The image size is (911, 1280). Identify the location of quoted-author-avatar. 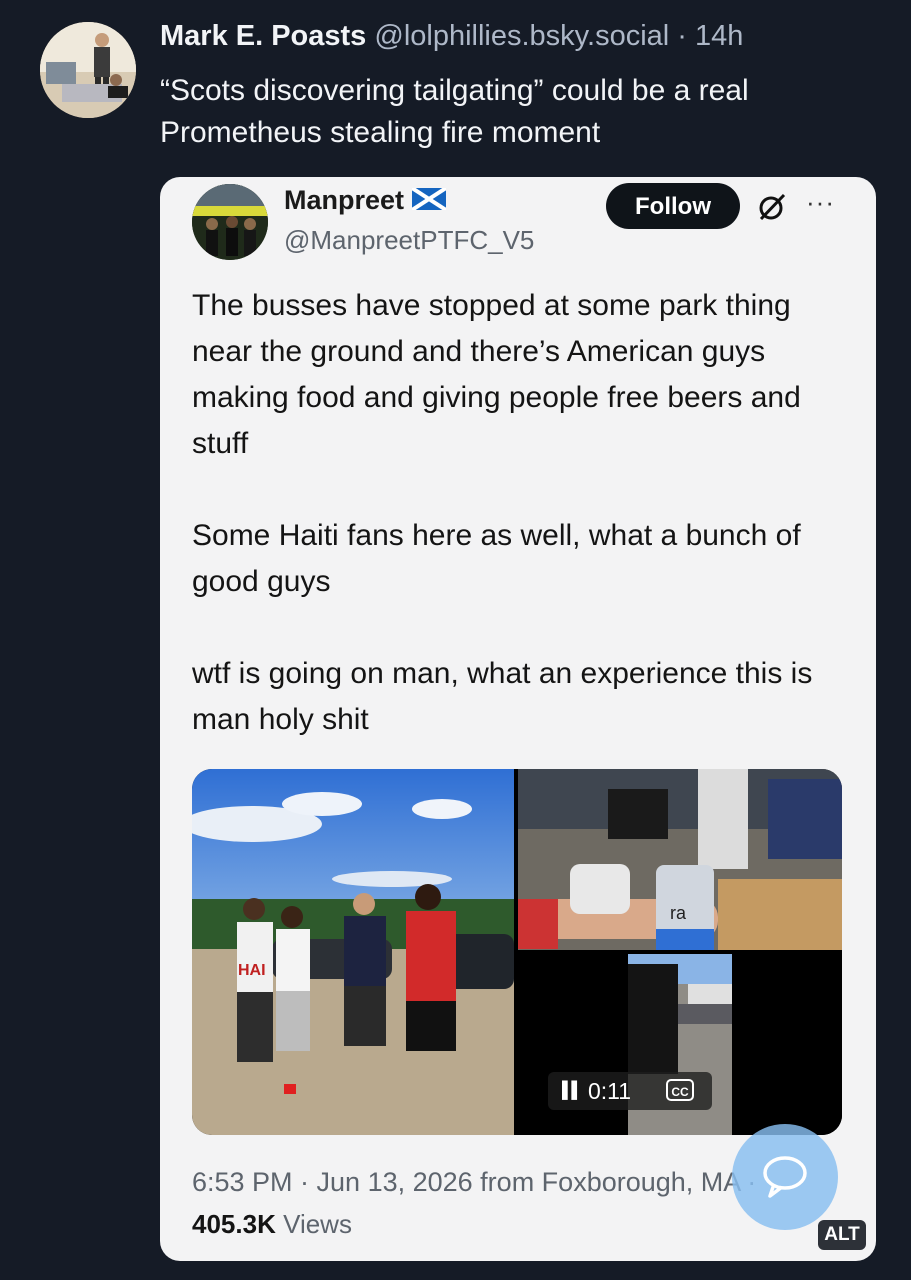
(230, 222).